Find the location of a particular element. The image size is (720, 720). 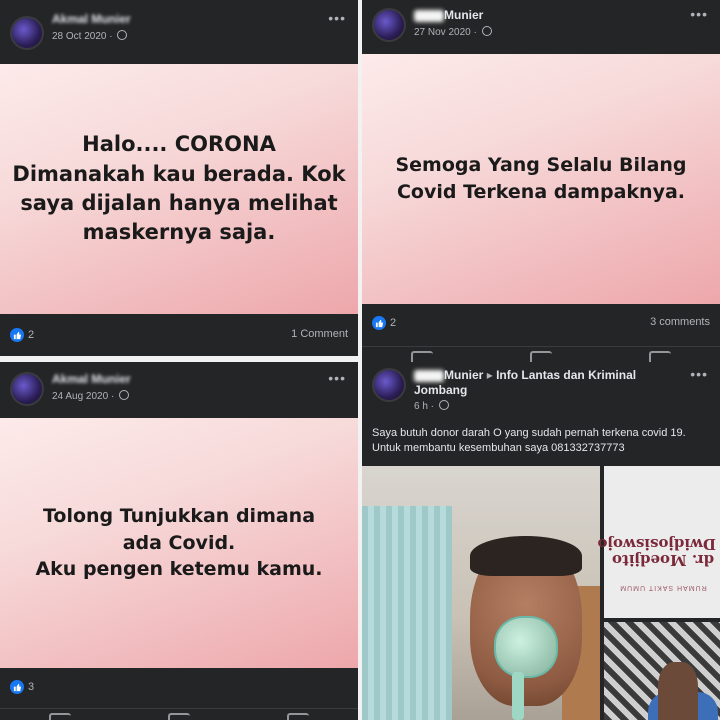

post-header: Munier 27 Nov 2020 · ••• is located at coordinates (541, 27).